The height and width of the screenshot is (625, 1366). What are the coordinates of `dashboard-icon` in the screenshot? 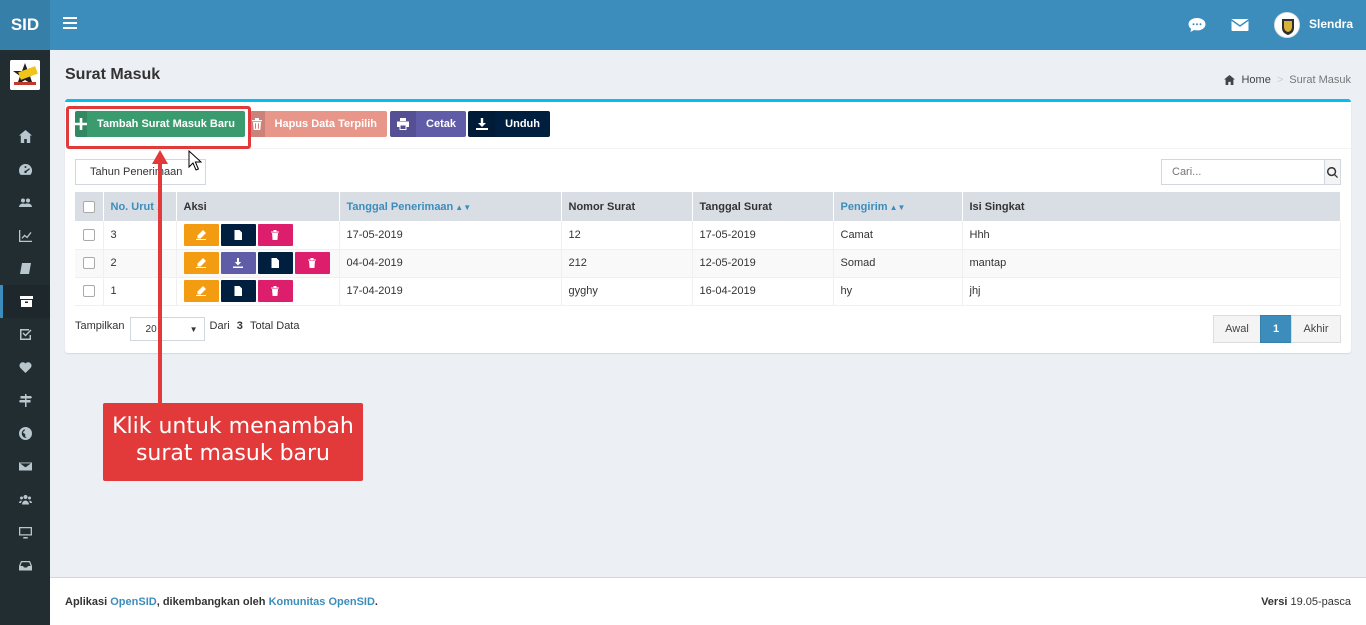 It's located at (25, 169).